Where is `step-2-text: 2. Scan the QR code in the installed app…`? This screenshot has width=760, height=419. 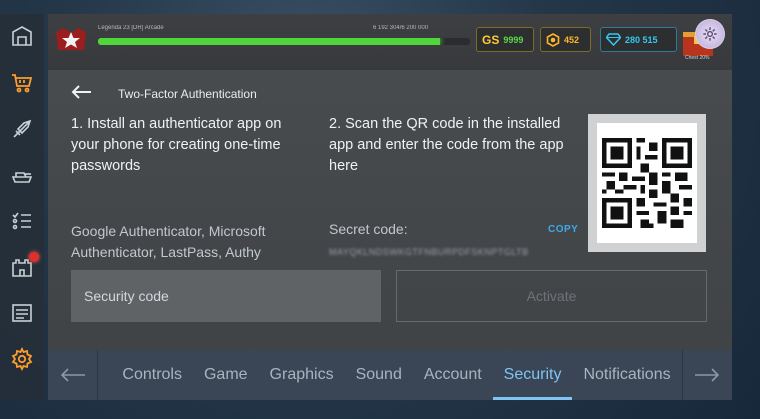
step-2-text: 2. Scan the QR code in the installed app… is located at coordinates (446, 145).